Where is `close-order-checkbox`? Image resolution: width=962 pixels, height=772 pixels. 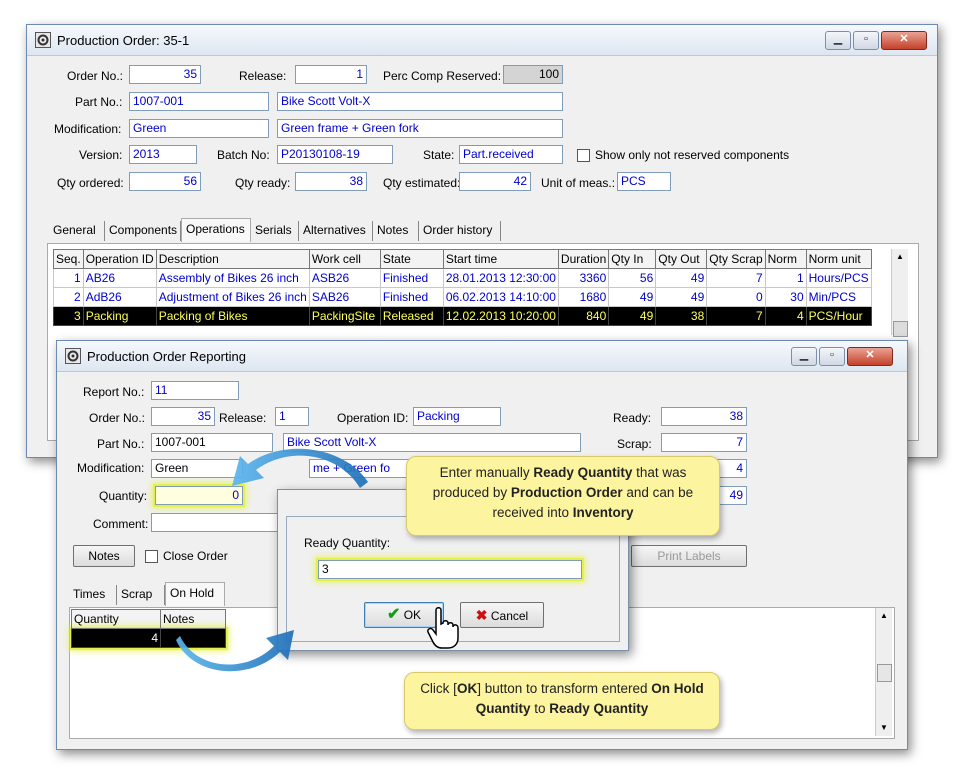
close-order-checkbox is located at coordinates (151, 556).